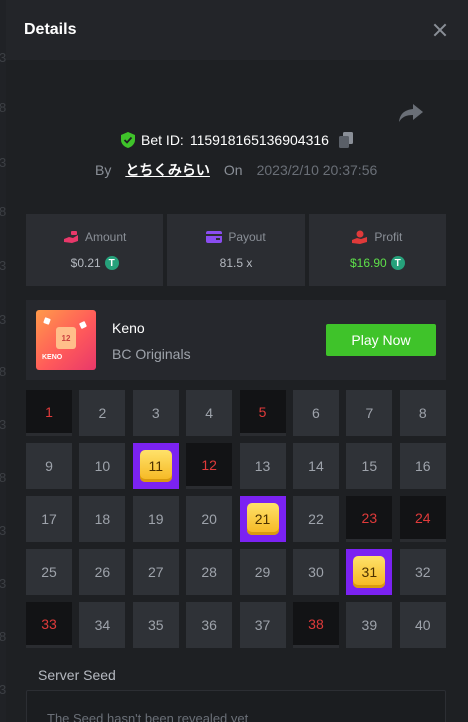  What do you see at coordinates (259, 140) in the screenshot?
I see `bet-id-value: 115918165136904316` at bounding box center [259, 140].